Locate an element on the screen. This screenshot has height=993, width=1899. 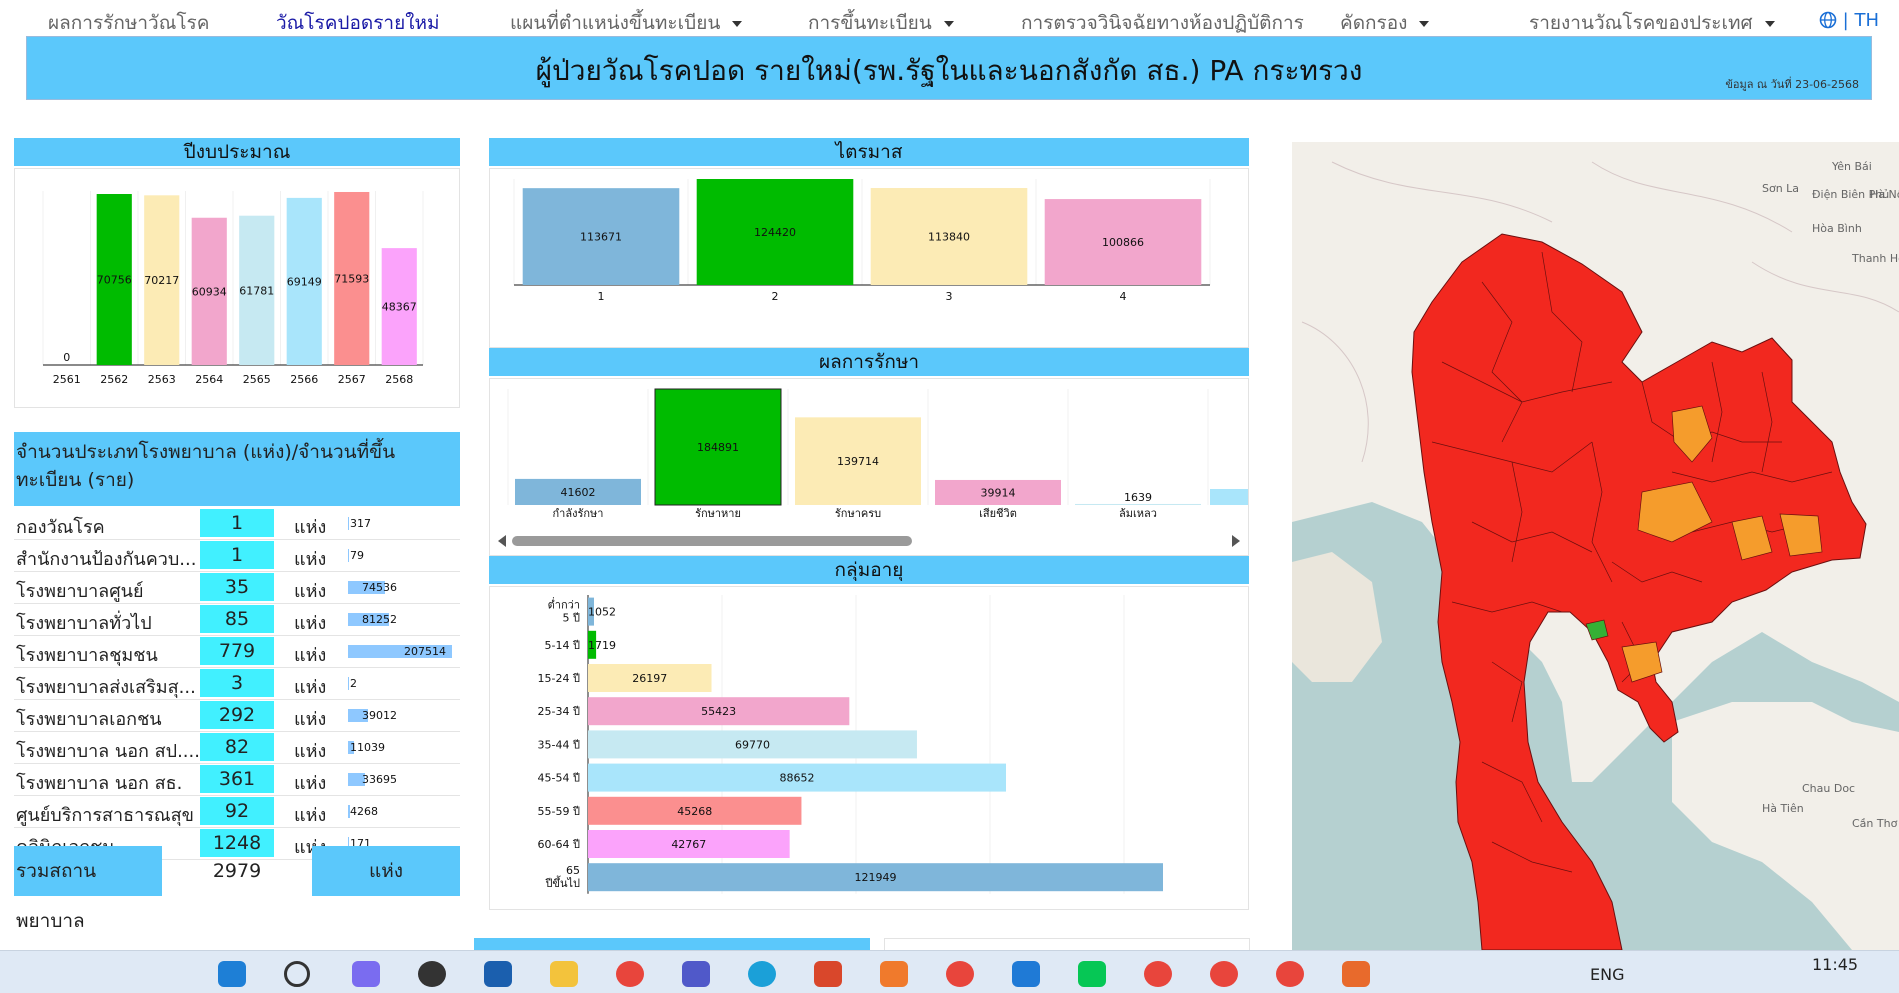
table-row: โรงพยาบาล นอก สธ. 361 แห่ง 33695 is located at coordinates (237, 780).